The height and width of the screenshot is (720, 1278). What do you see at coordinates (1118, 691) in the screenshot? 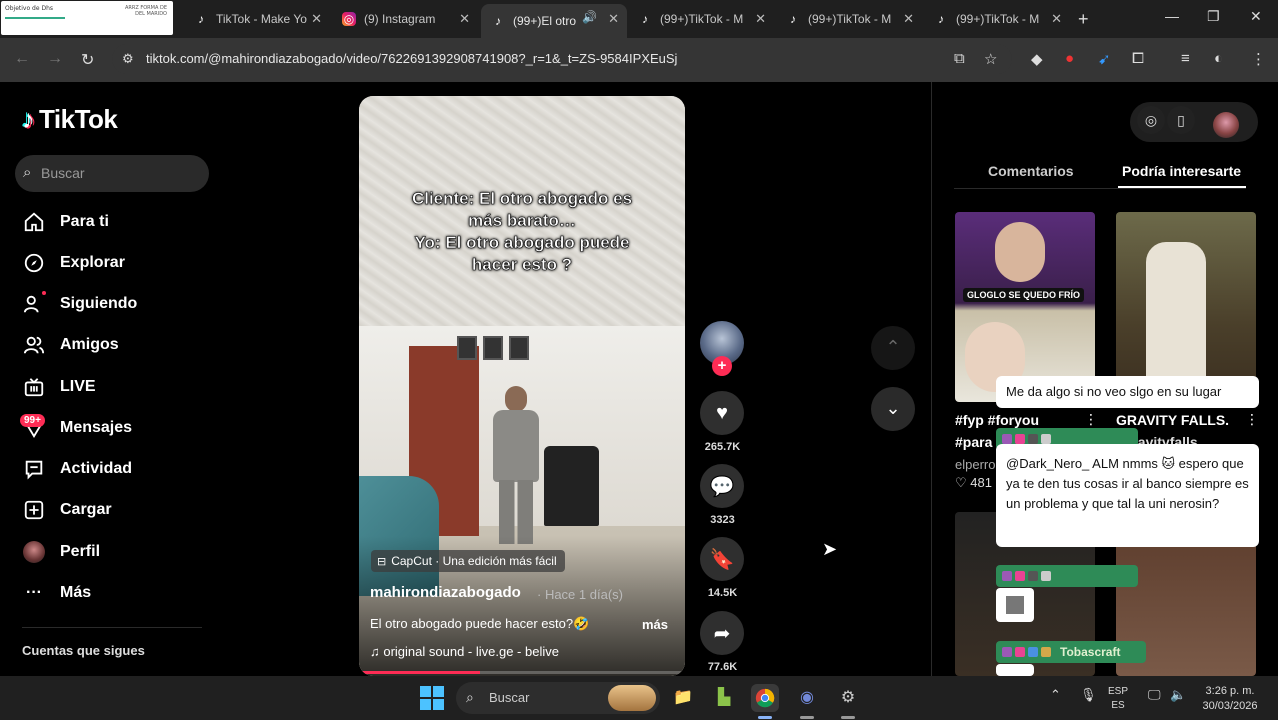
I see `language-top: ESP` at bounding box center [1118, 691].